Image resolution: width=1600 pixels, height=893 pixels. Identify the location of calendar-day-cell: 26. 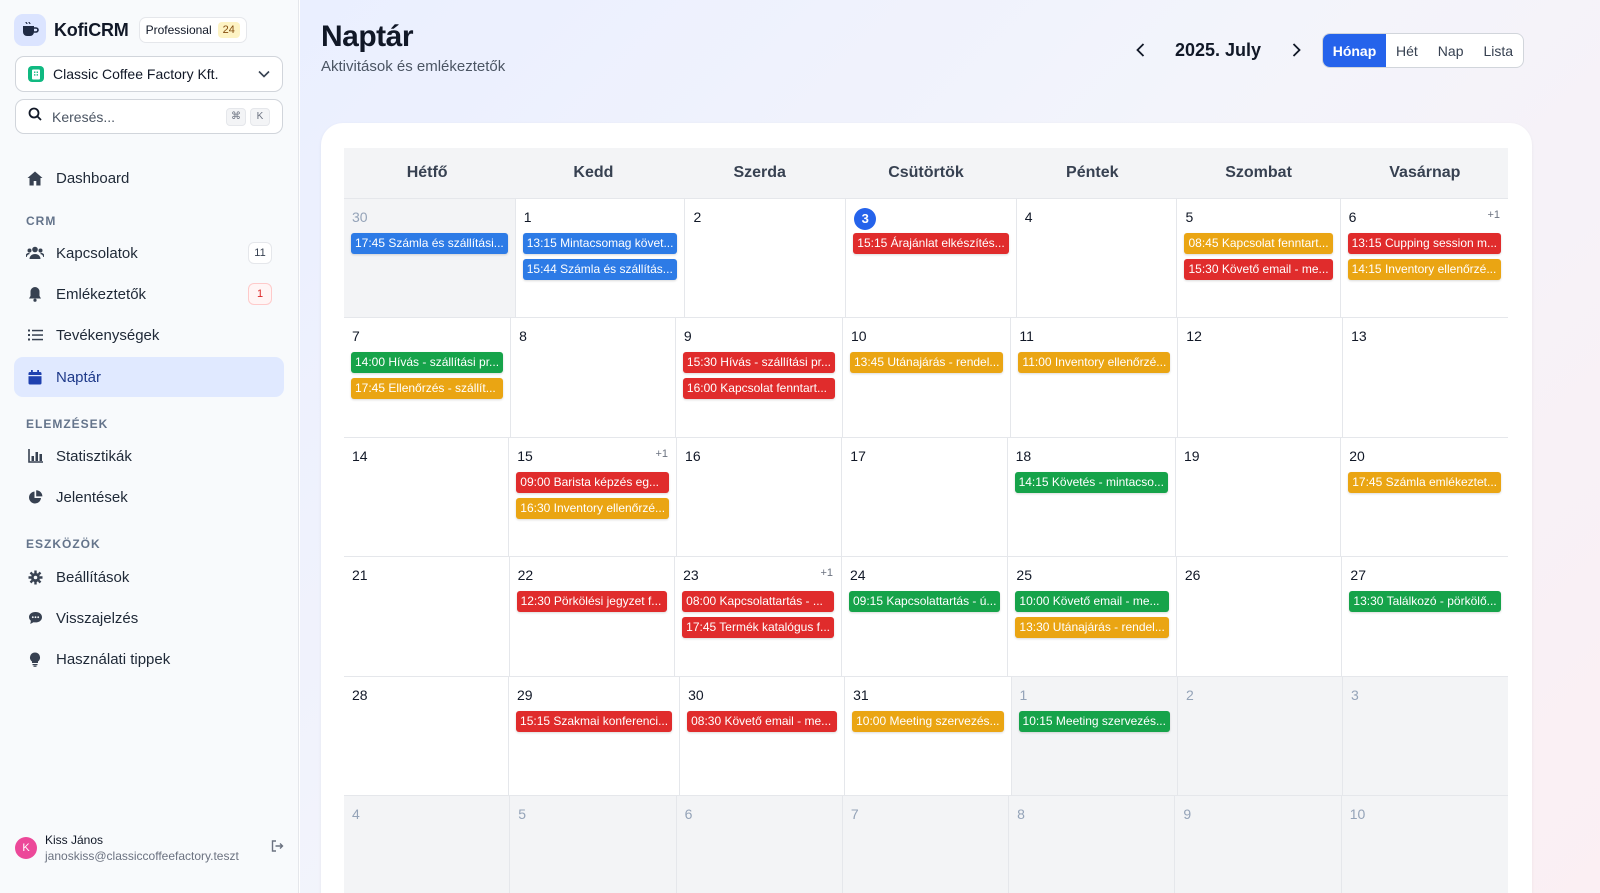
(1259, 617).